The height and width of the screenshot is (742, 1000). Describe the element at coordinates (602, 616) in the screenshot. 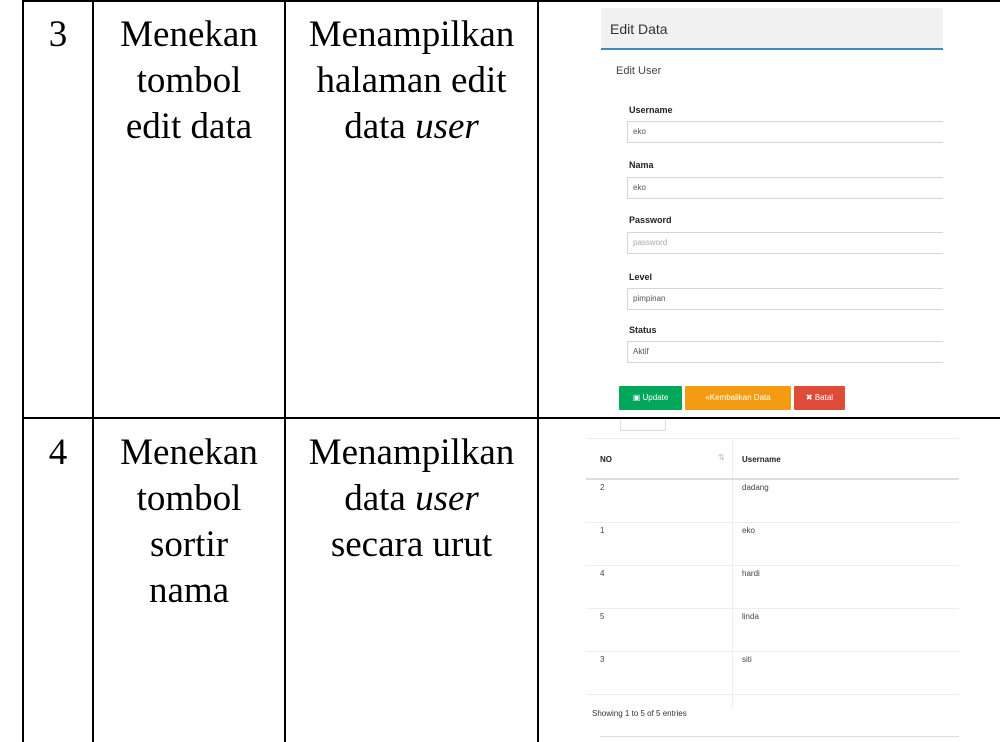

I see `cell-no: 5` at that location.